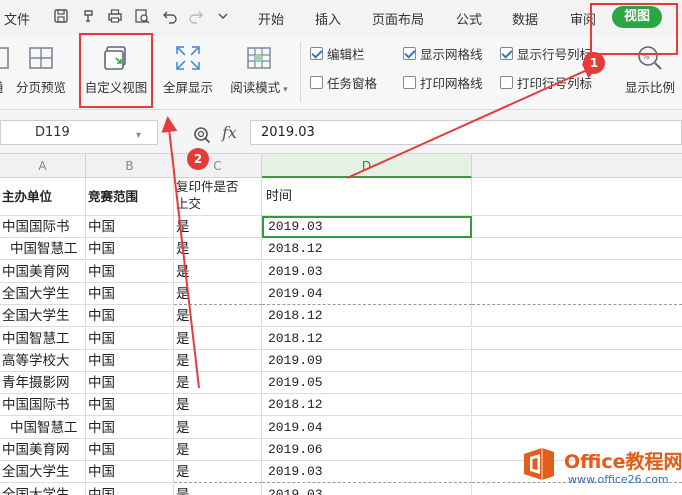 The image size is (682, 495). I want to click on cell-organizer: 青年摄影网, so click(43, 383).